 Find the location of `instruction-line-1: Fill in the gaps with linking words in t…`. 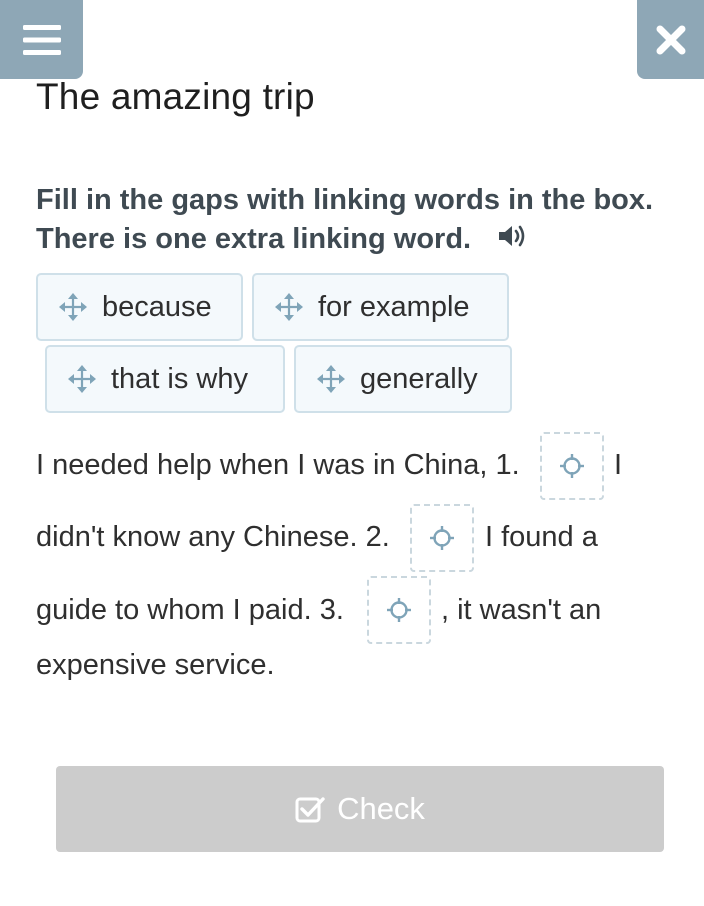

instruction-line-1: Fill in the gaps with linking words in t… is located at coordinates (345, 200).